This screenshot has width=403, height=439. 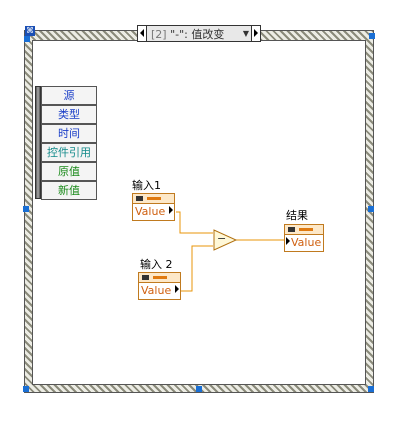 What do you see at coordinates (306, 242) in the screenshot?
I see `result-value: Value` at bounding box center [306, 242].